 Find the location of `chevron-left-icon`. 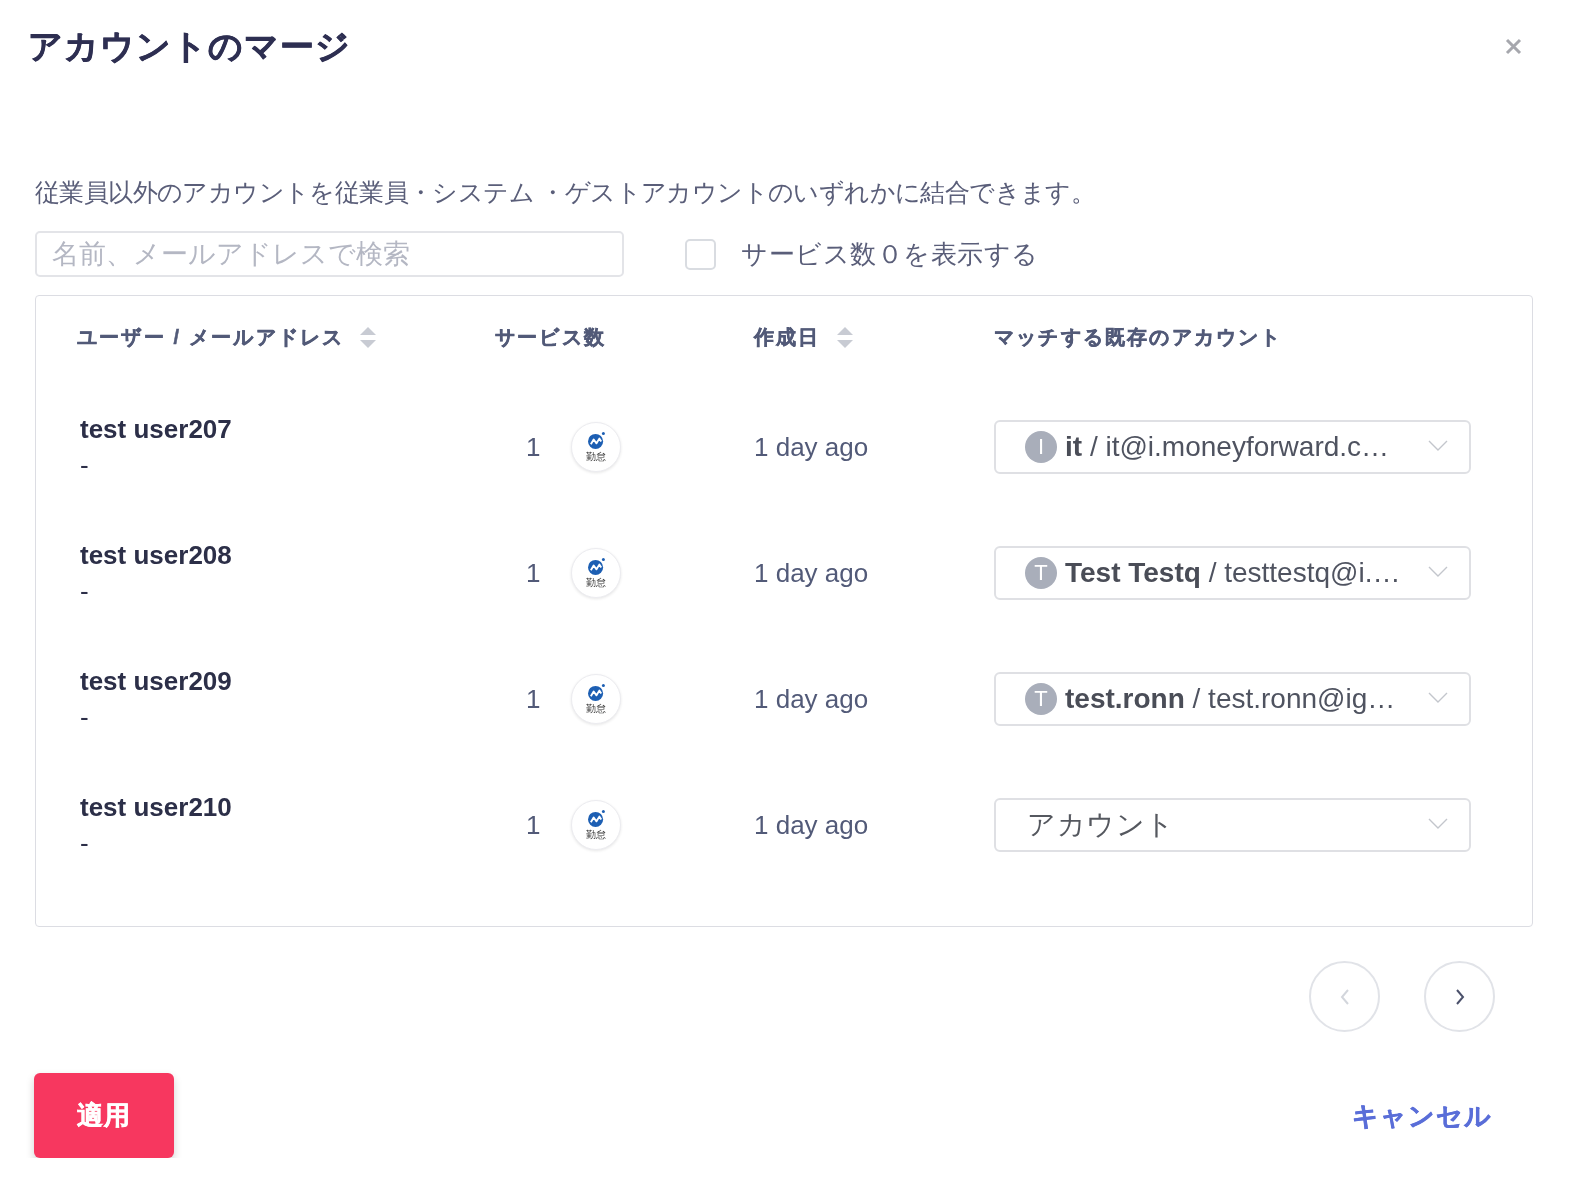

chevron-left-icon is located at coordinates (1344, 996).